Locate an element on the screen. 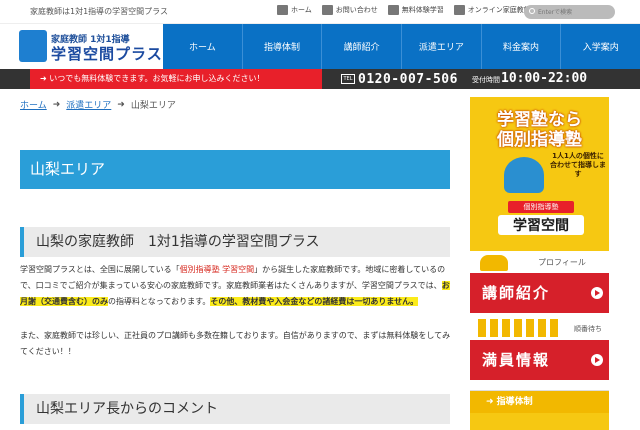 The width and height of the screenshot is (640, 430). sidebar-subnav: ➜ 指導体制 is located at coordinates (539, 410).